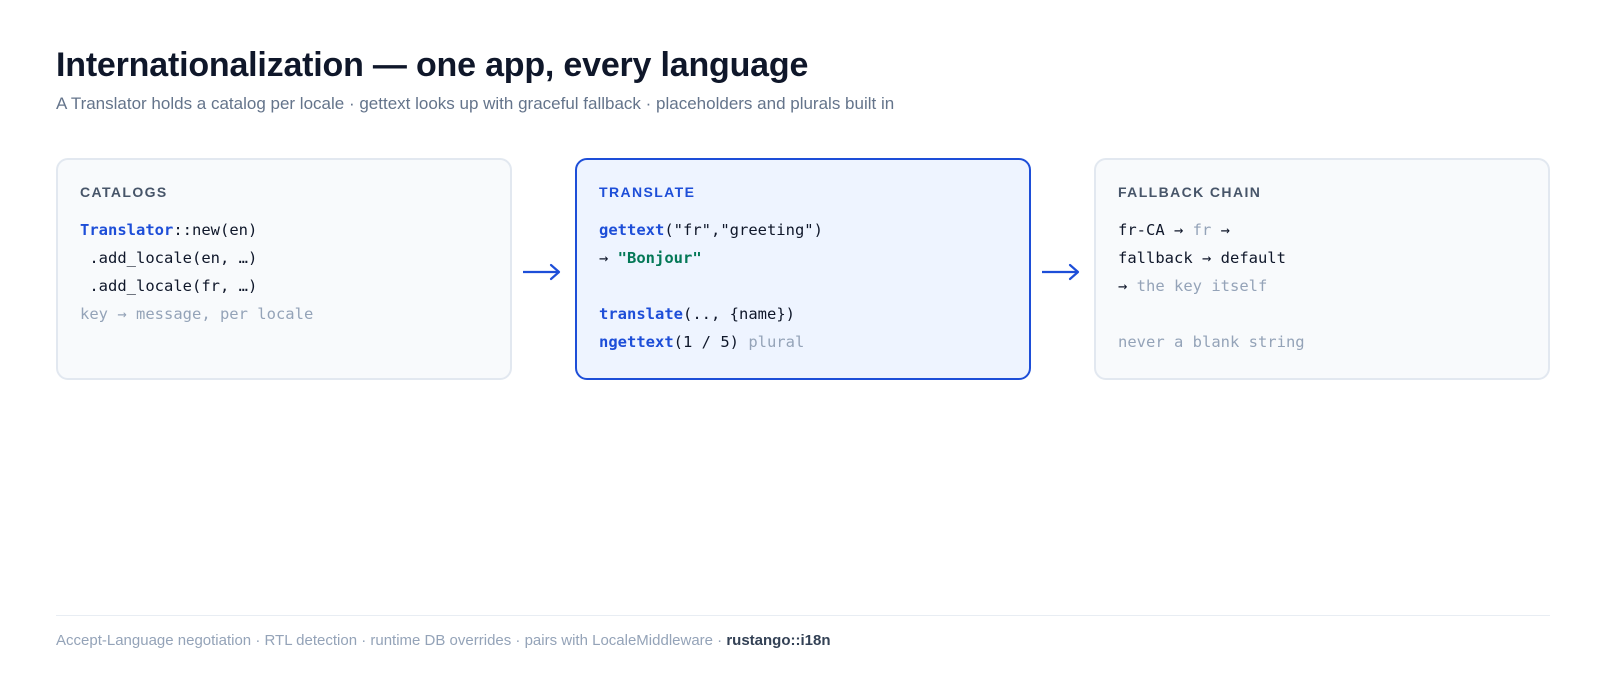 Image resolution: width=1600 pixels, height=680 pixels. Describe the element at coordinates (647, 192) in the screenshot. I see `translate-panel-title: TRANSLATE` at that location.